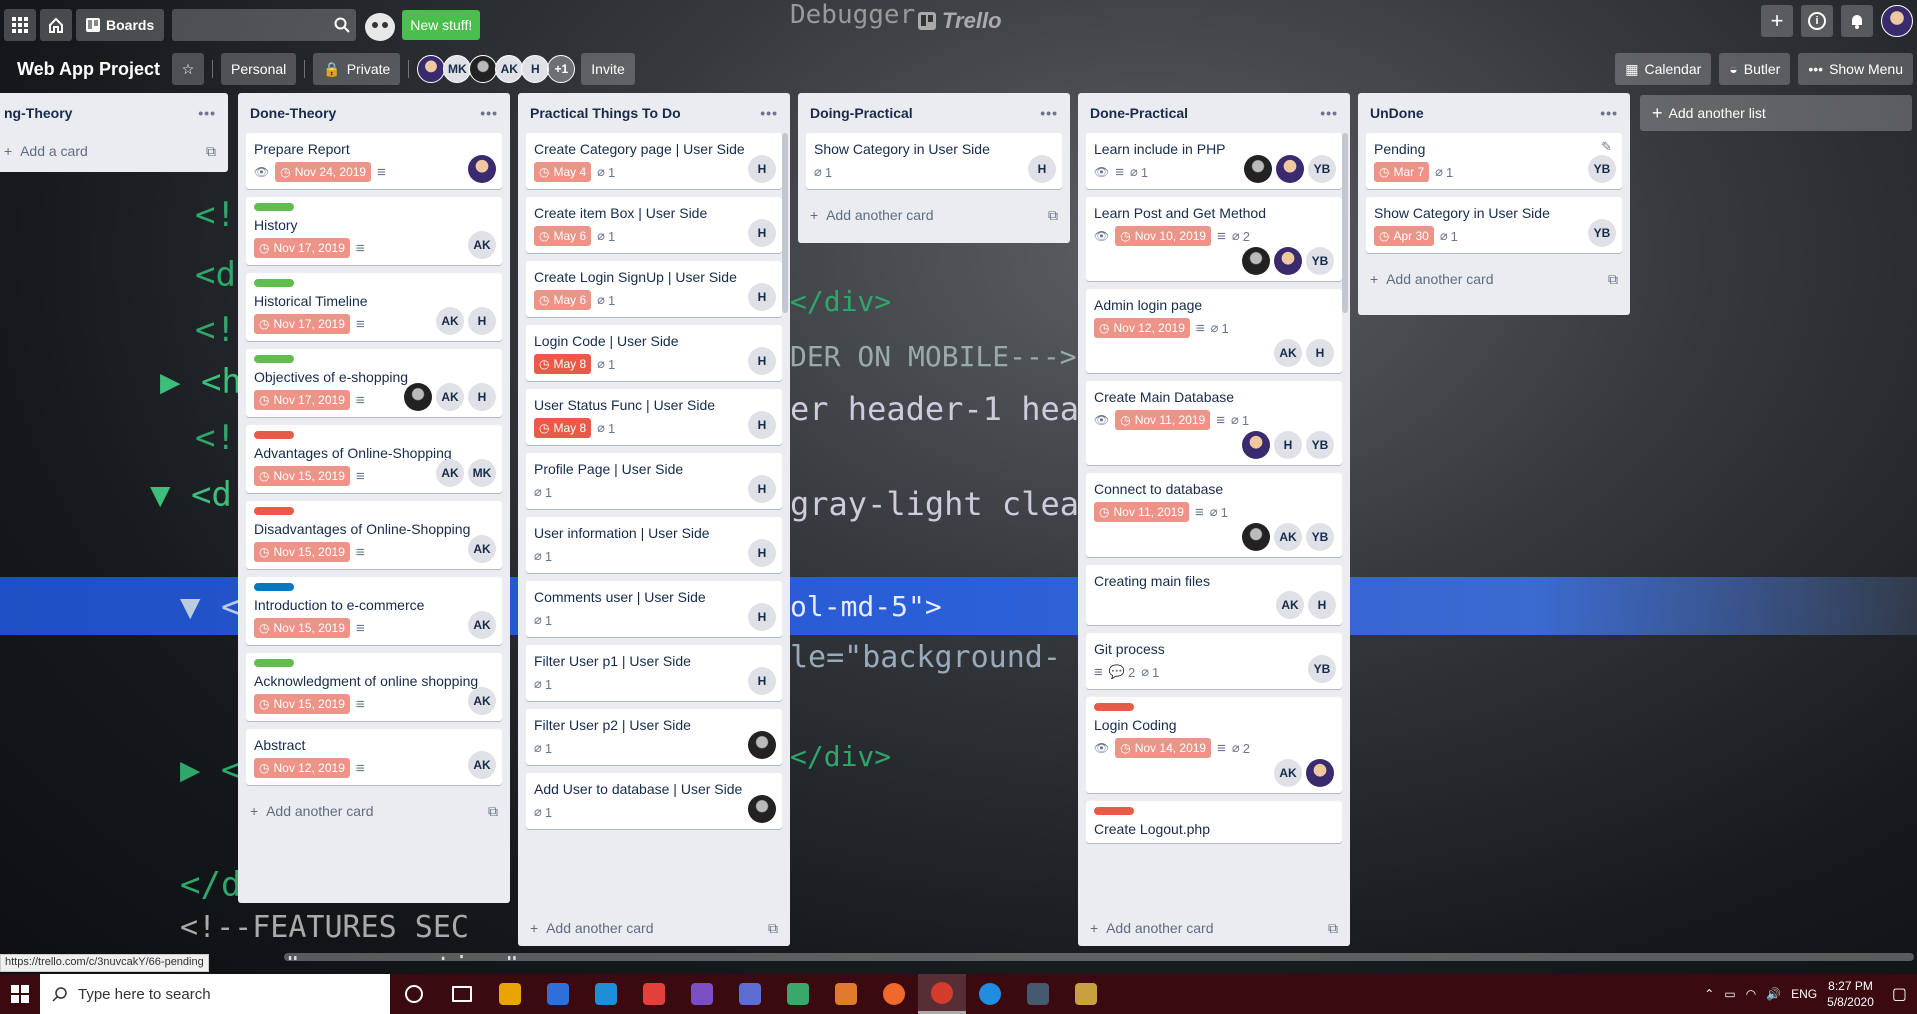 This screenshot has height=1014, width=1917. Describe the element at coordinates (1494, 225) in the screenshot. I see `card: Show Category in User Side ◷ Apr 30 ⌀ 1 YB` at that location.